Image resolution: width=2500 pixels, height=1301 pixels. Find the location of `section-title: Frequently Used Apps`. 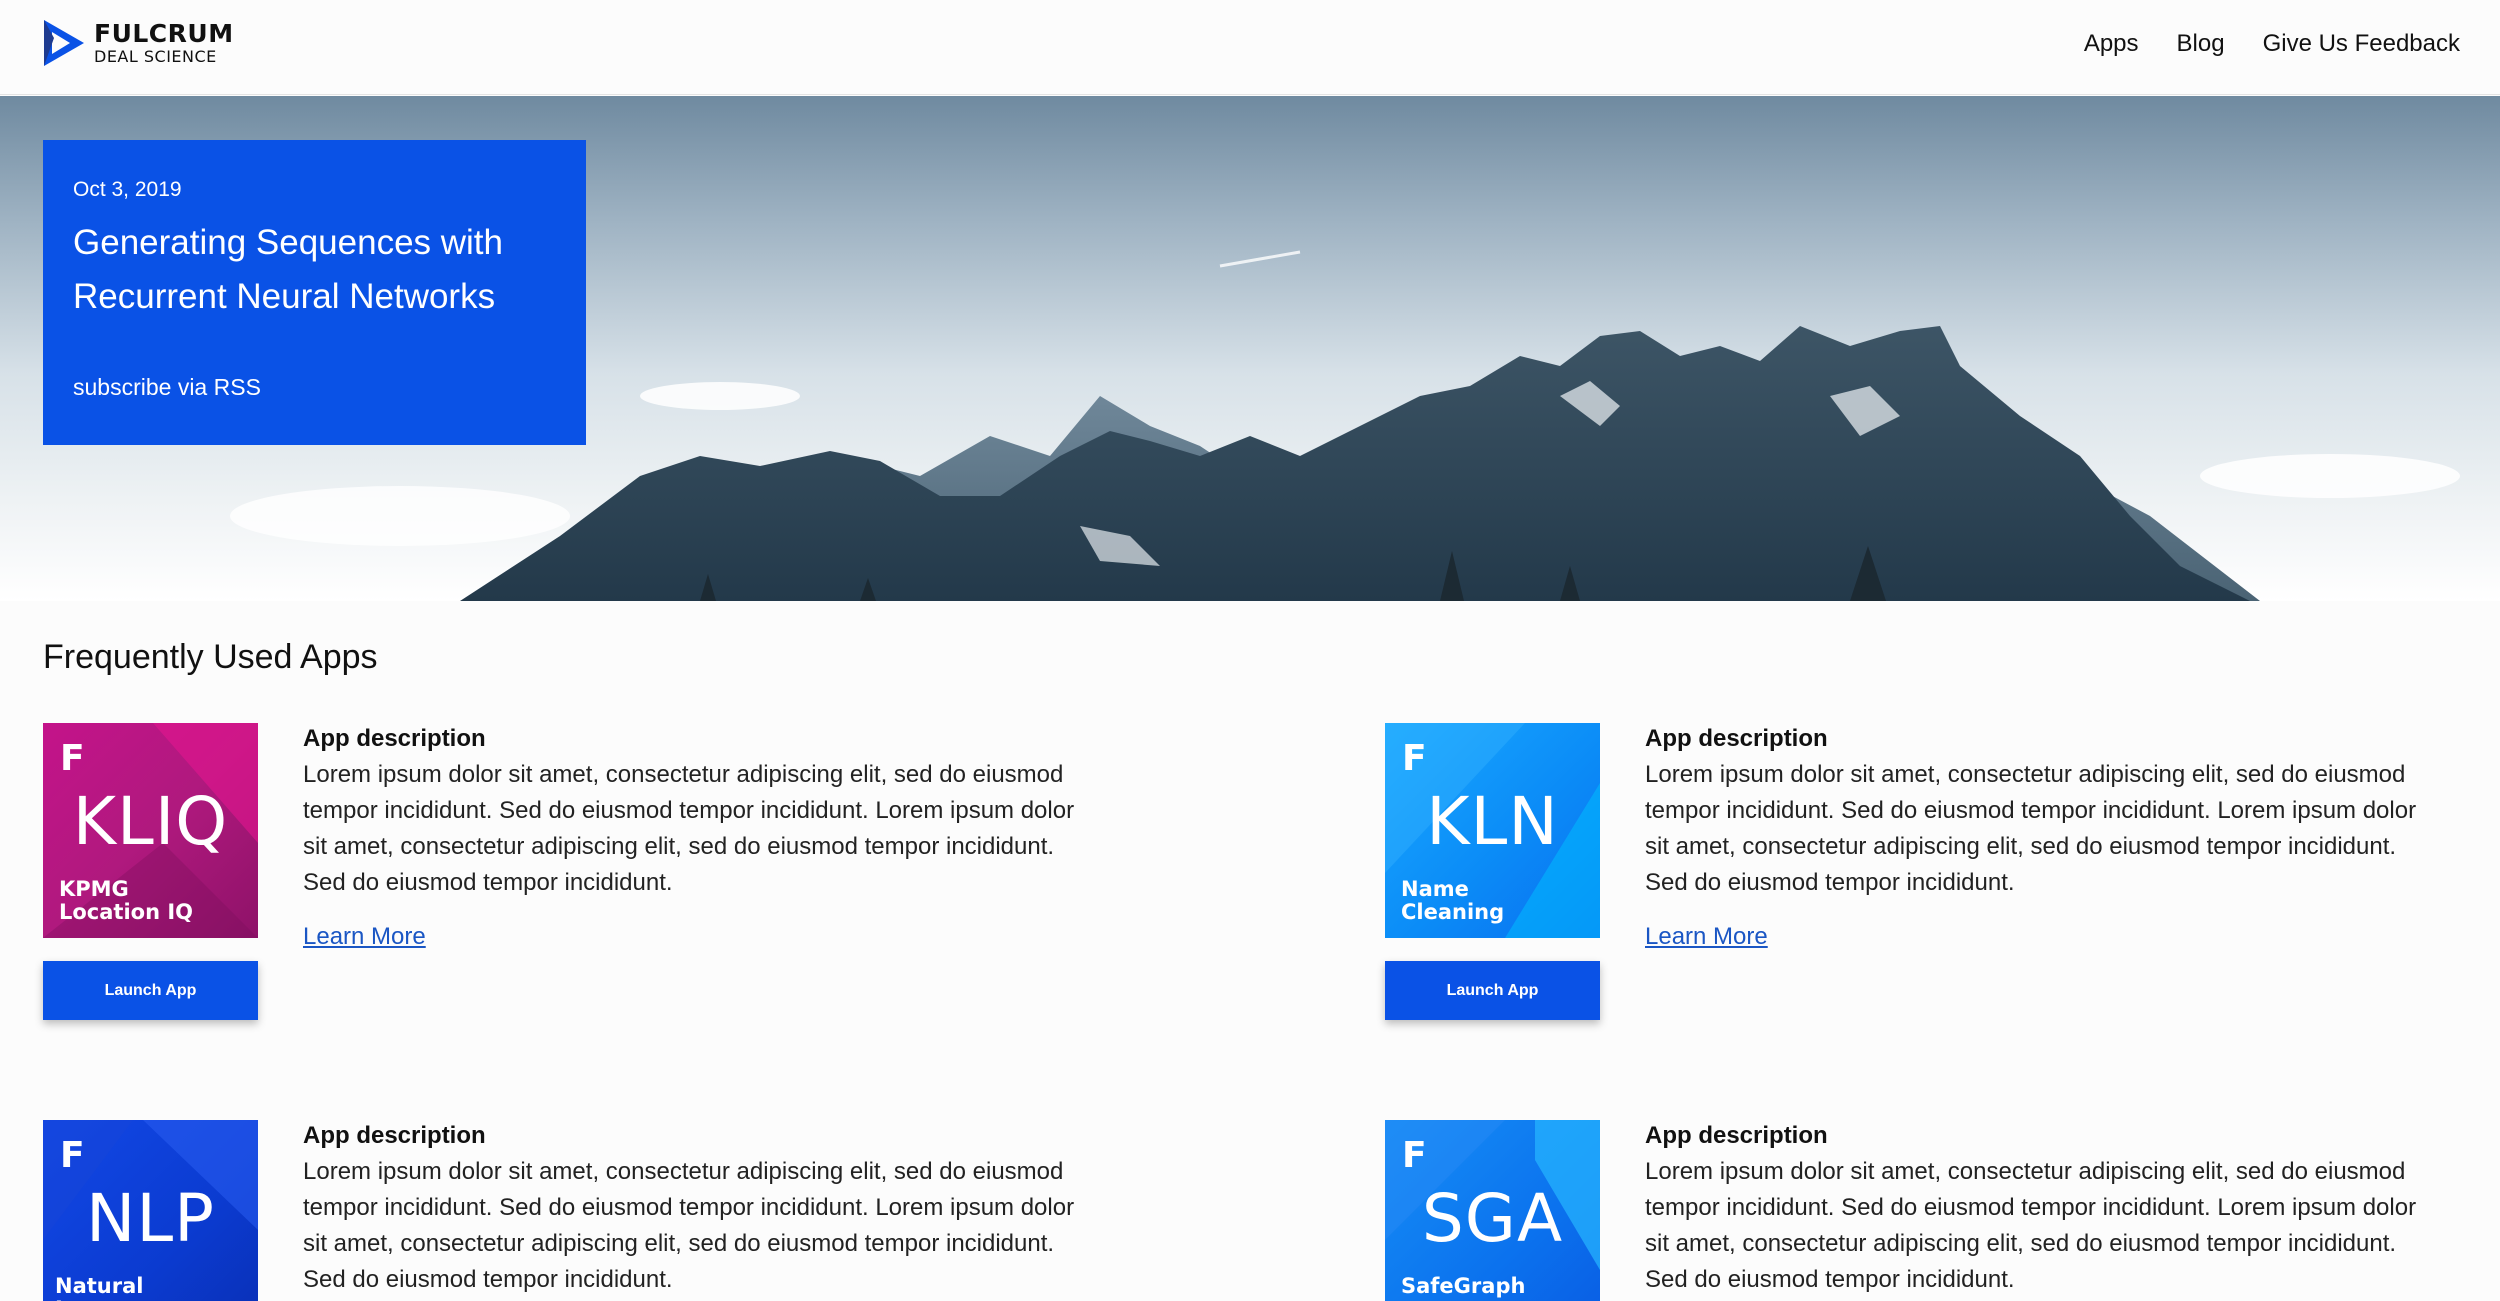

section-title: Frequently Used Apps is located at coordinates (210, 657).